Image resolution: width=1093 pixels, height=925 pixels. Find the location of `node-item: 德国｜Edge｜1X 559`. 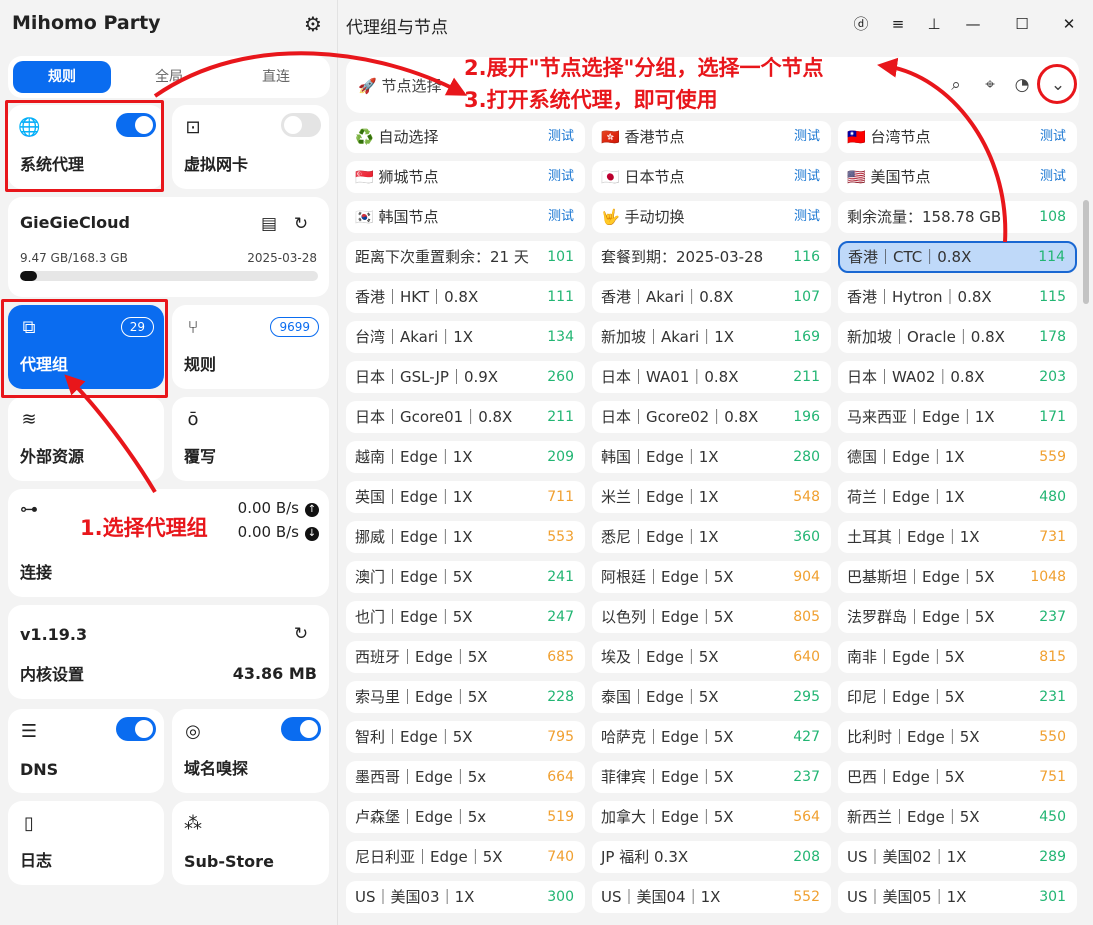

node-item: 德国｜Edge｜1X 559 is located at coordinates (957, 457).